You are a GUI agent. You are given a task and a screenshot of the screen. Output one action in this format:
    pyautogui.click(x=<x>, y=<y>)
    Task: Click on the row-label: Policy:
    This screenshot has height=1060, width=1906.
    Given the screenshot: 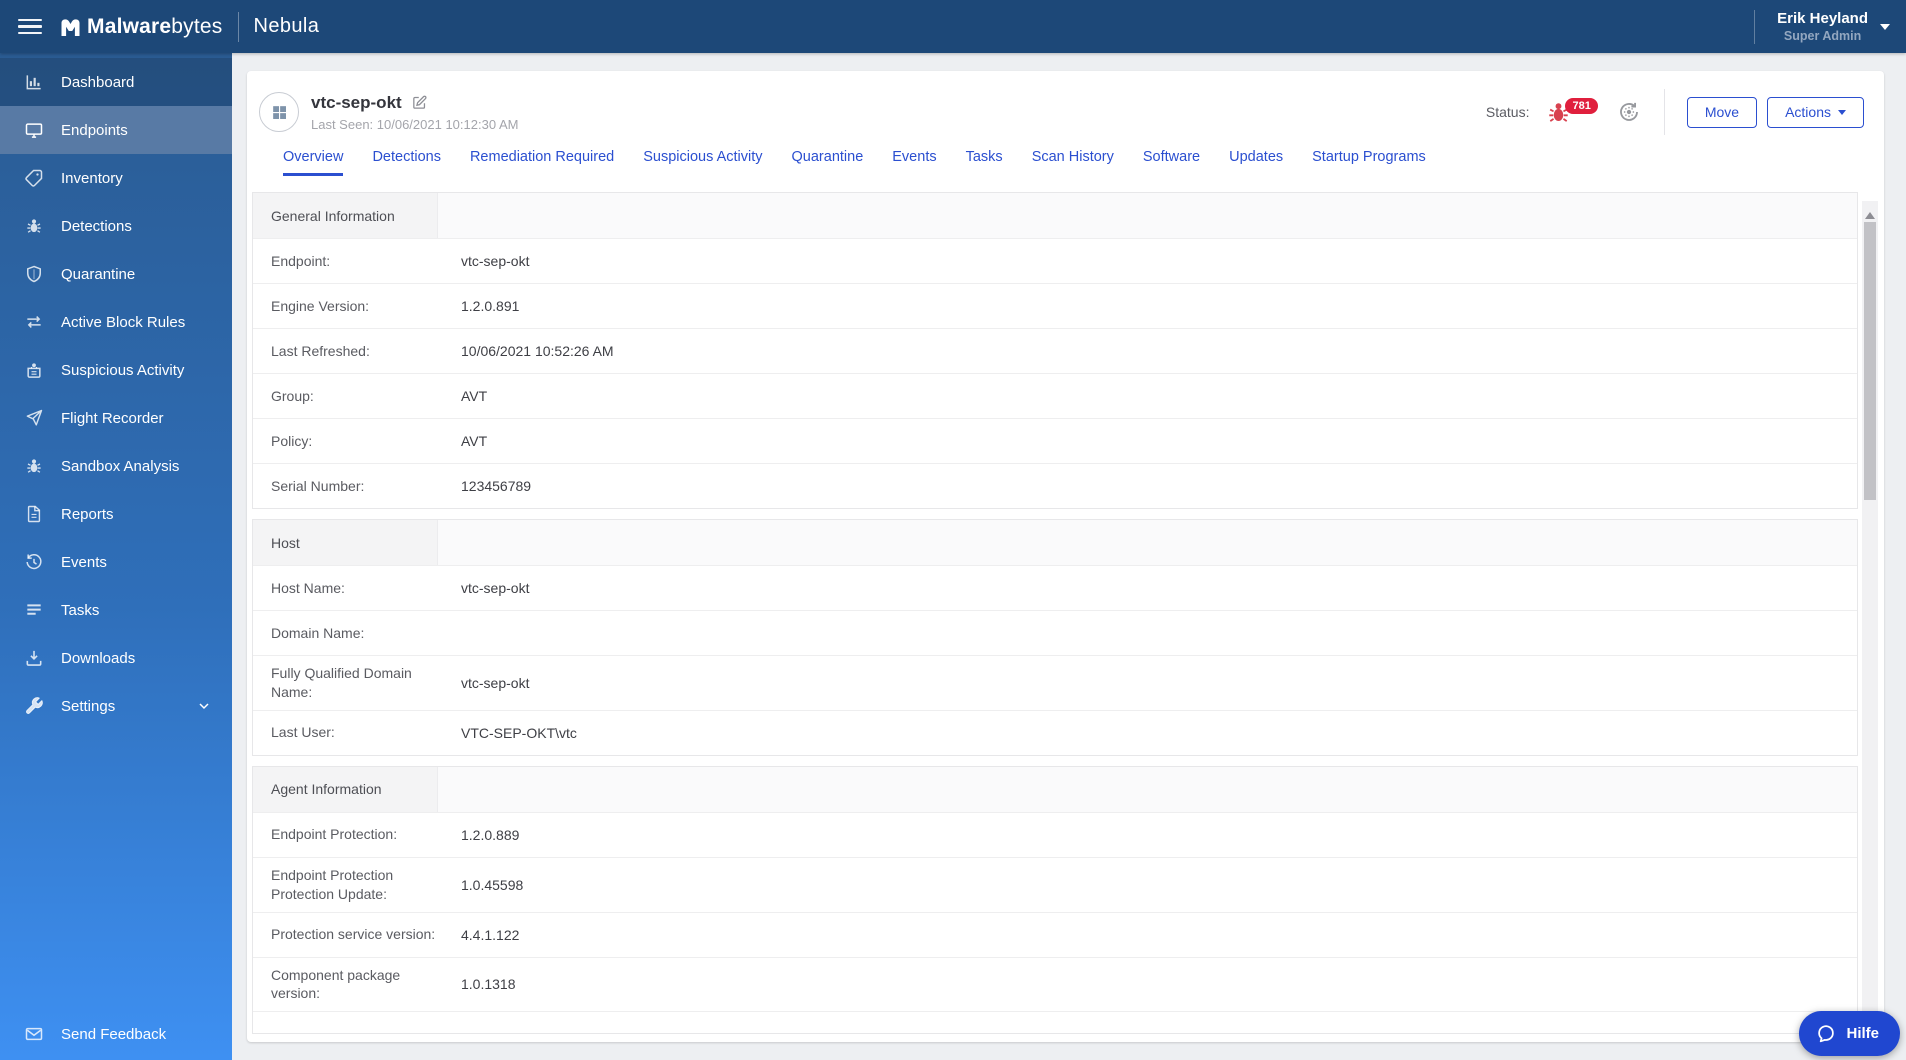 What is the action you would take?
    pyautogui.click(x=292, y=440)
    